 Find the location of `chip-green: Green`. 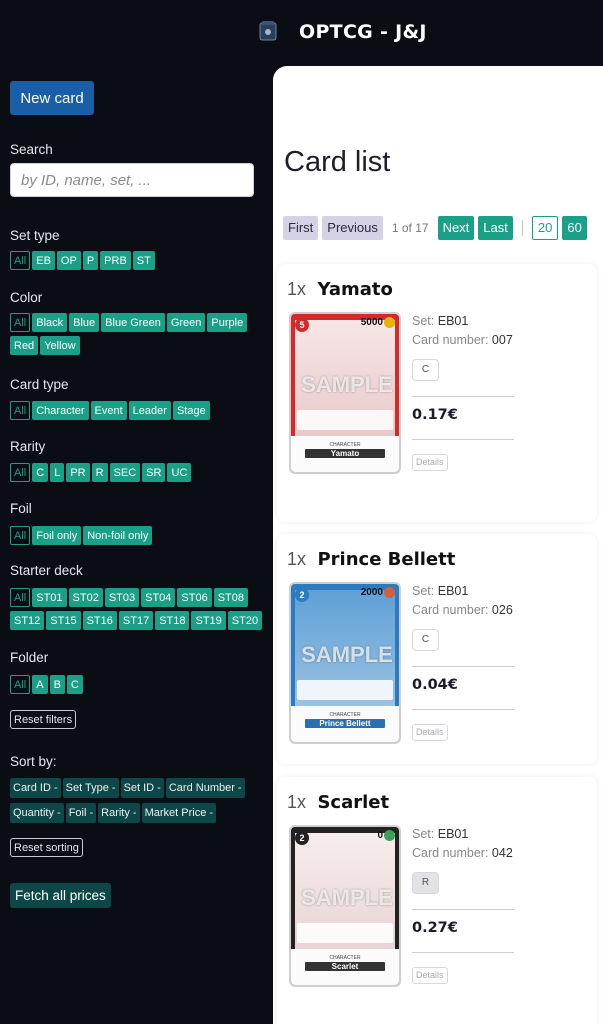

chip-green: Green is located at coordinates (186, 322).